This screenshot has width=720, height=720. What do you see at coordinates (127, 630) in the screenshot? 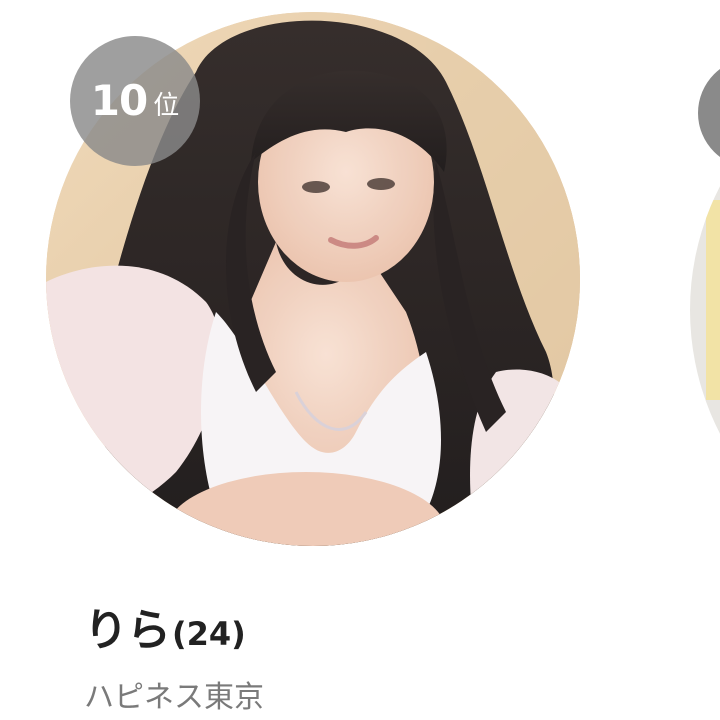
I see `profile-name: りら` at bounding box center [127, 630].